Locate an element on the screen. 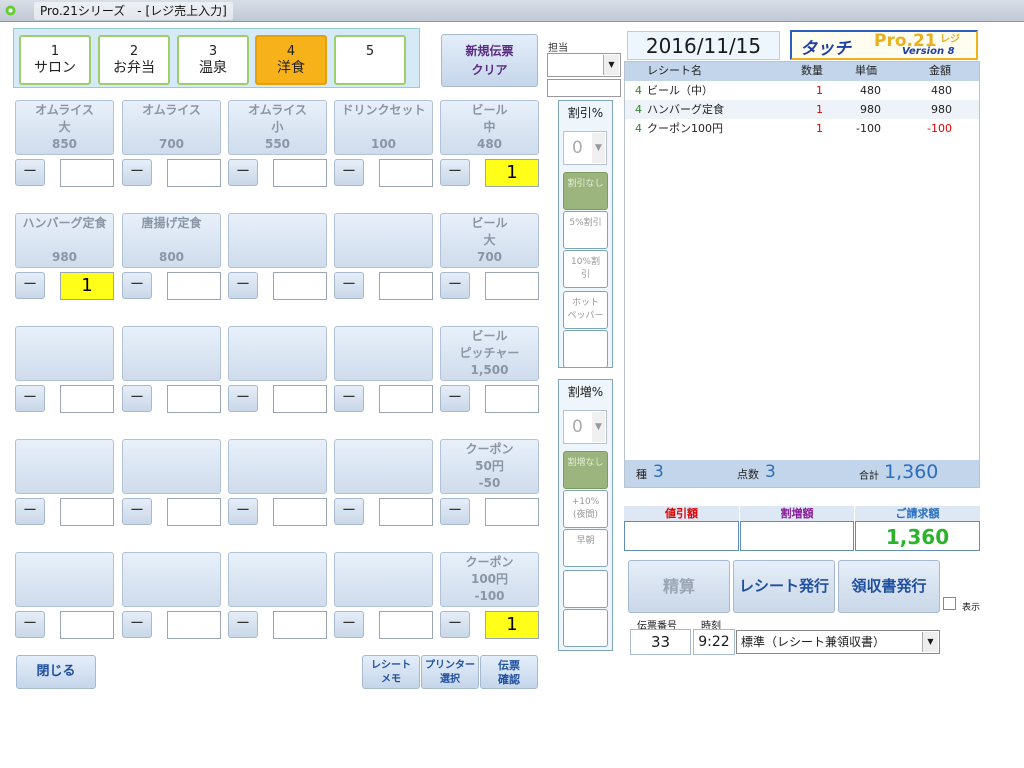 Image resolution: width=1024 pixels, height=768 pixels. issue-invoice-button: 領収書発行 is located at coordinates (889, 586).